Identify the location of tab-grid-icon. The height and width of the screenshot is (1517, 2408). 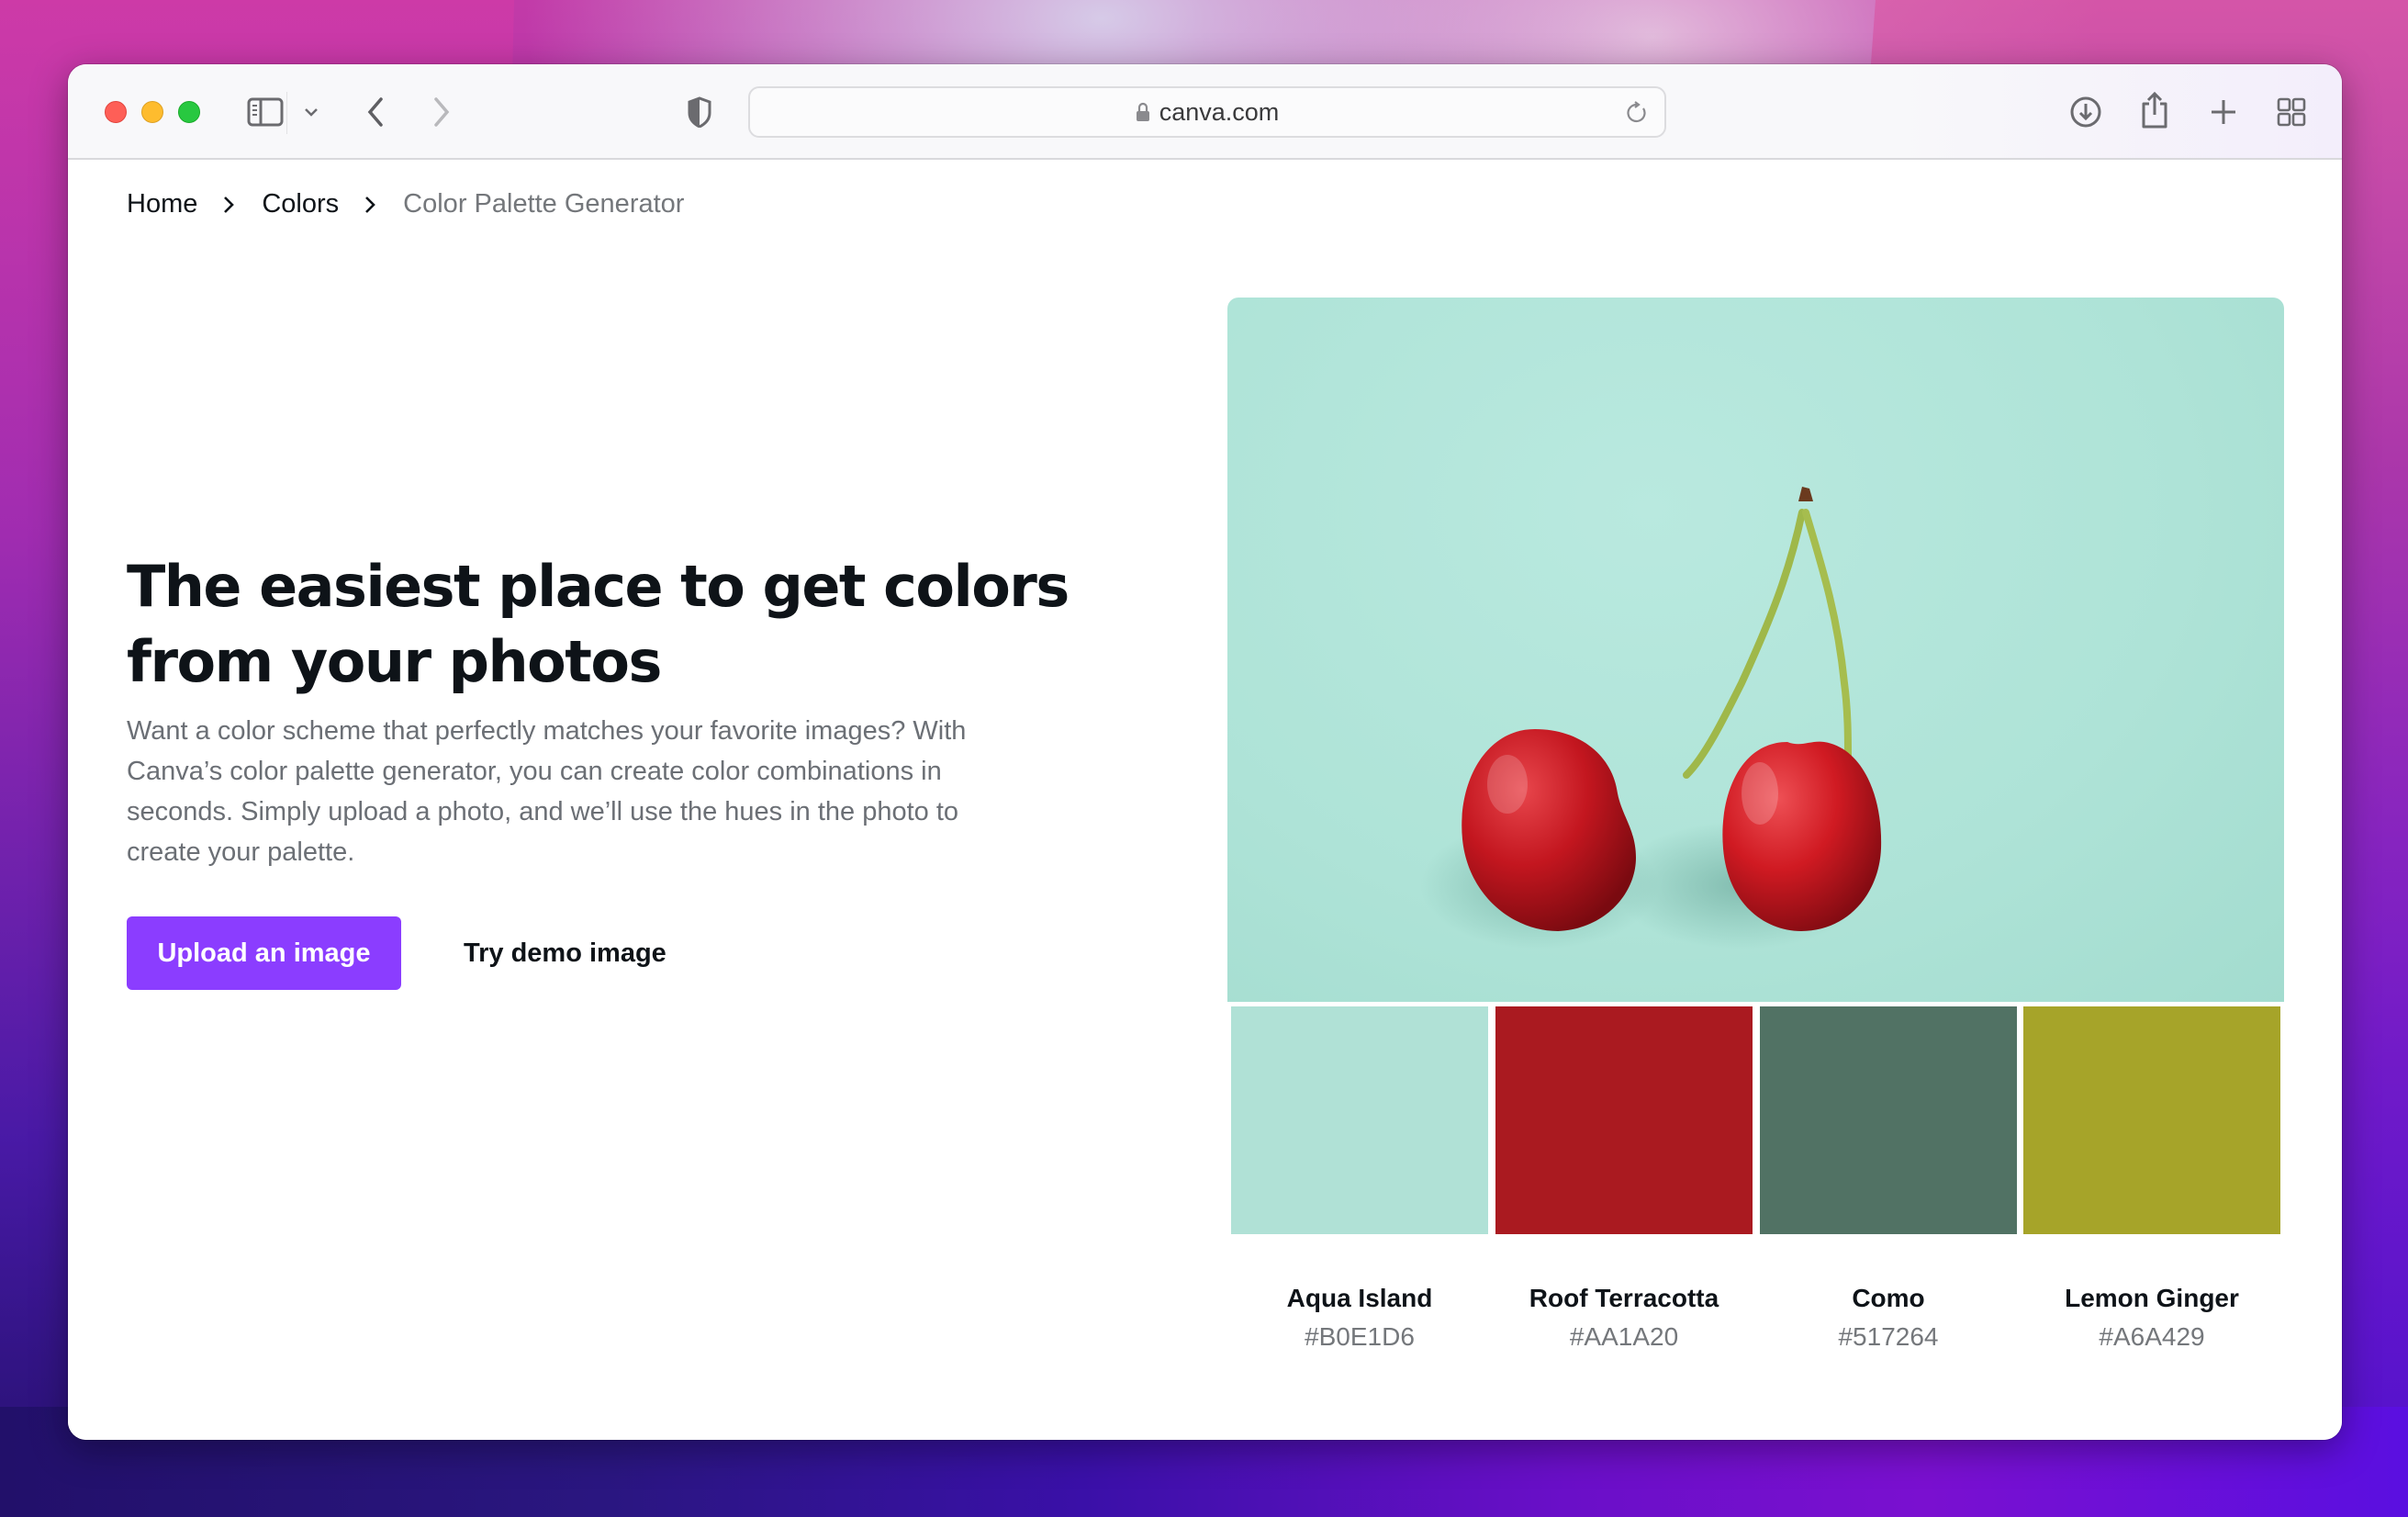
(2291, 112).